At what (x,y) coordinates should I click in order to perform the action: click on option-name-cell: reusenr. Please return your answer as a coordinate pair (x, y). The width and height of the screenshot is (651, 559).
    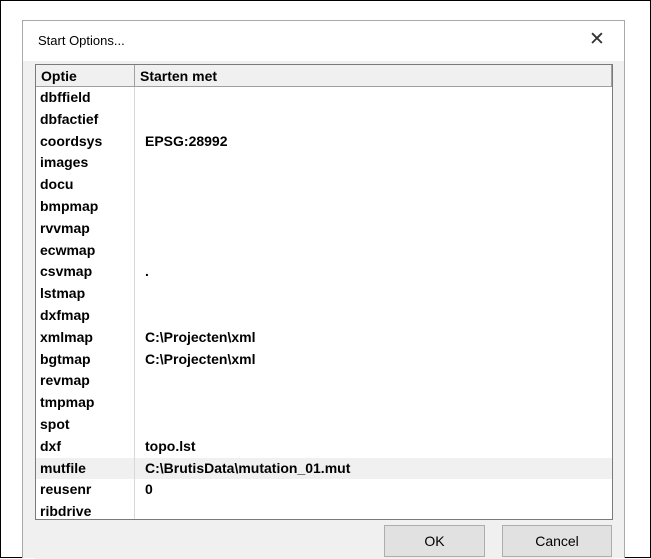
    Looking at the image, I should click on (85, 490).